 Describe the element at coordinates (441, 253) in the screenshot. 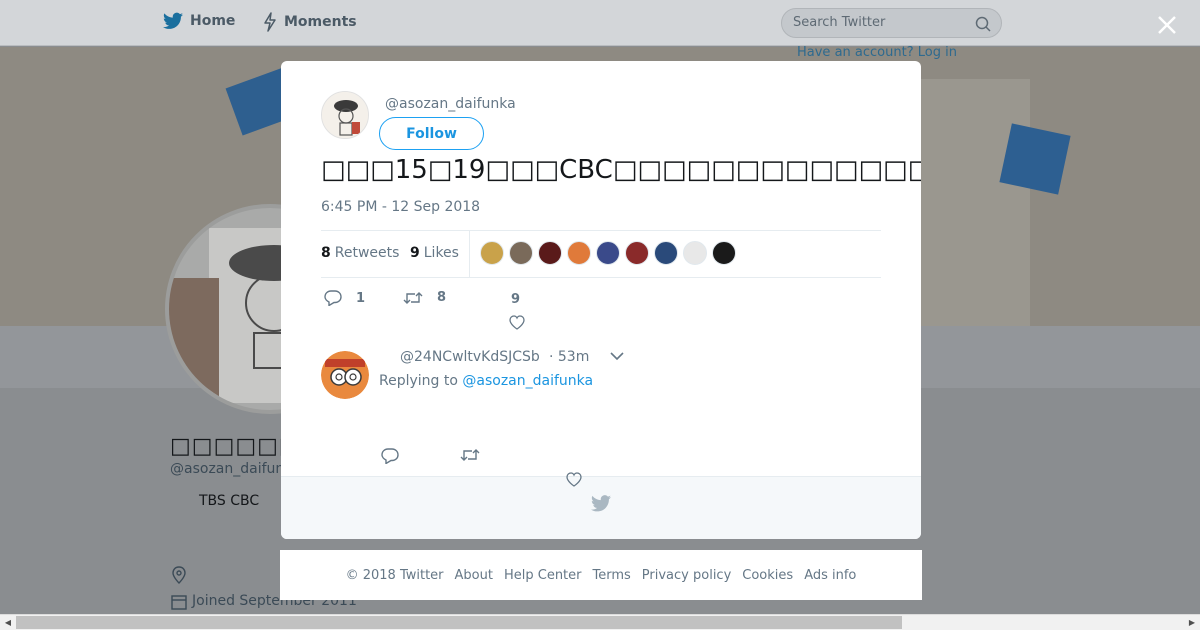

I see `likes-label: Likes` at that location.